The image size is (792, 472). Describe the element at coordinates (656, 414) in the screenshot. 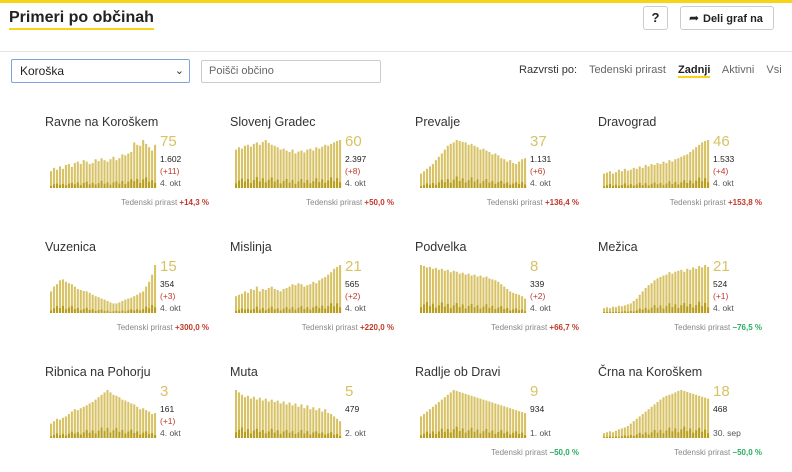

I see `active-cases-sparkline` at that location.